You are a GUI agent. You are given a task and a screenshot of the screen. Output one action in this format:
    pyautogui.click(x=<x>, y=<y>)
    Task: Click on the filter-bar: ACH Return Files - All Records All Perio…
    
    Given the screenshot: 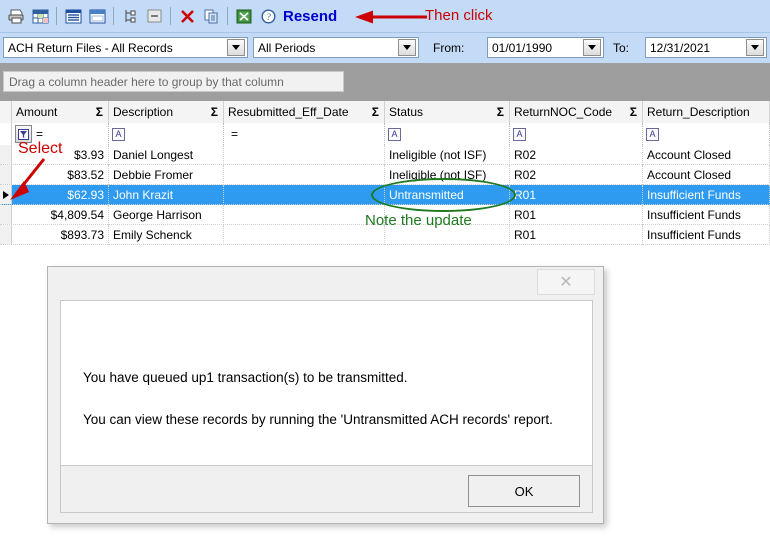 What is the action you would take?
    pyautogui.click(x=385, y=48)
    